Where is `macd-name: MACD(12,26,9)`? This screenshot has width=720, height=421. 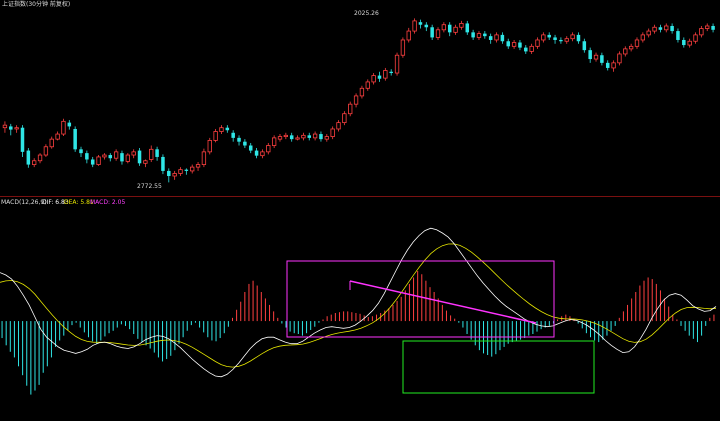
macd-name: MACD(12,26,9) is located at coordinates (24, 202).